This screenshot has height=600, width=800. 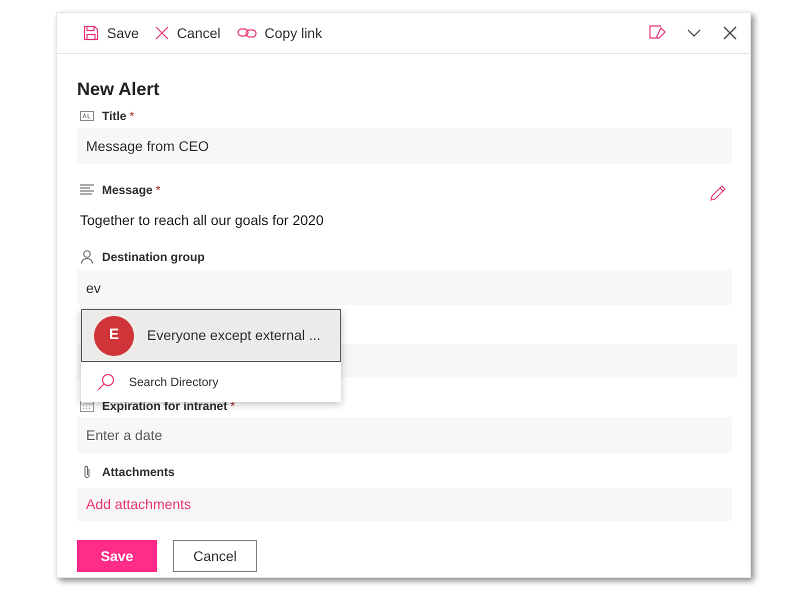 What do you see at coordinates (187, 33) in the screenshot?
I see `command-button: Cancel` at bounding box center [187, 33].